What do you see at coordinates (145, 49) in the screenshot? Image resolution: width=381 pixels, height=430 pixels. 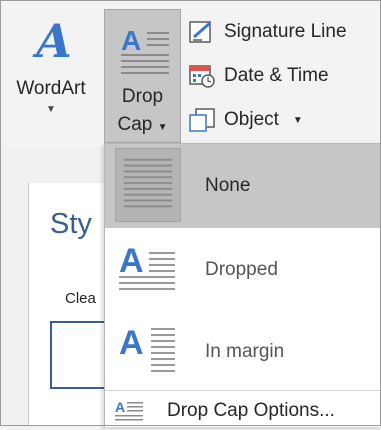 I see `dropcap-icon: A` at bounding box center [145, 49].